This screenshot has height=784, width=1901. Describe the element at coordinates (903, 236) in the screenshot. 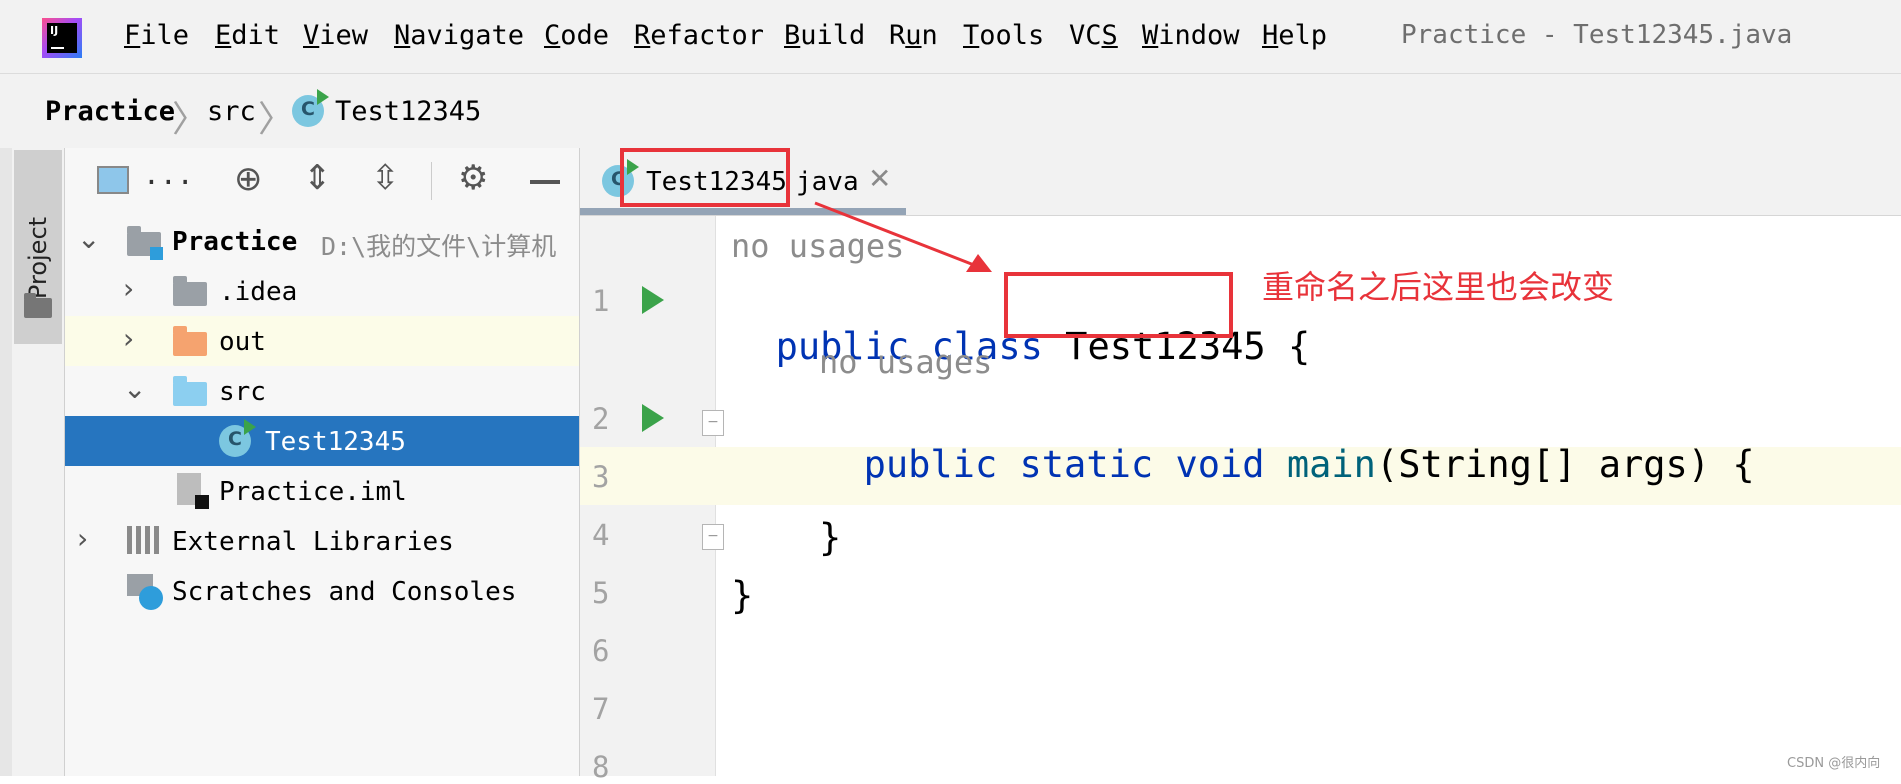

I see `annotation-arrow` at that location.